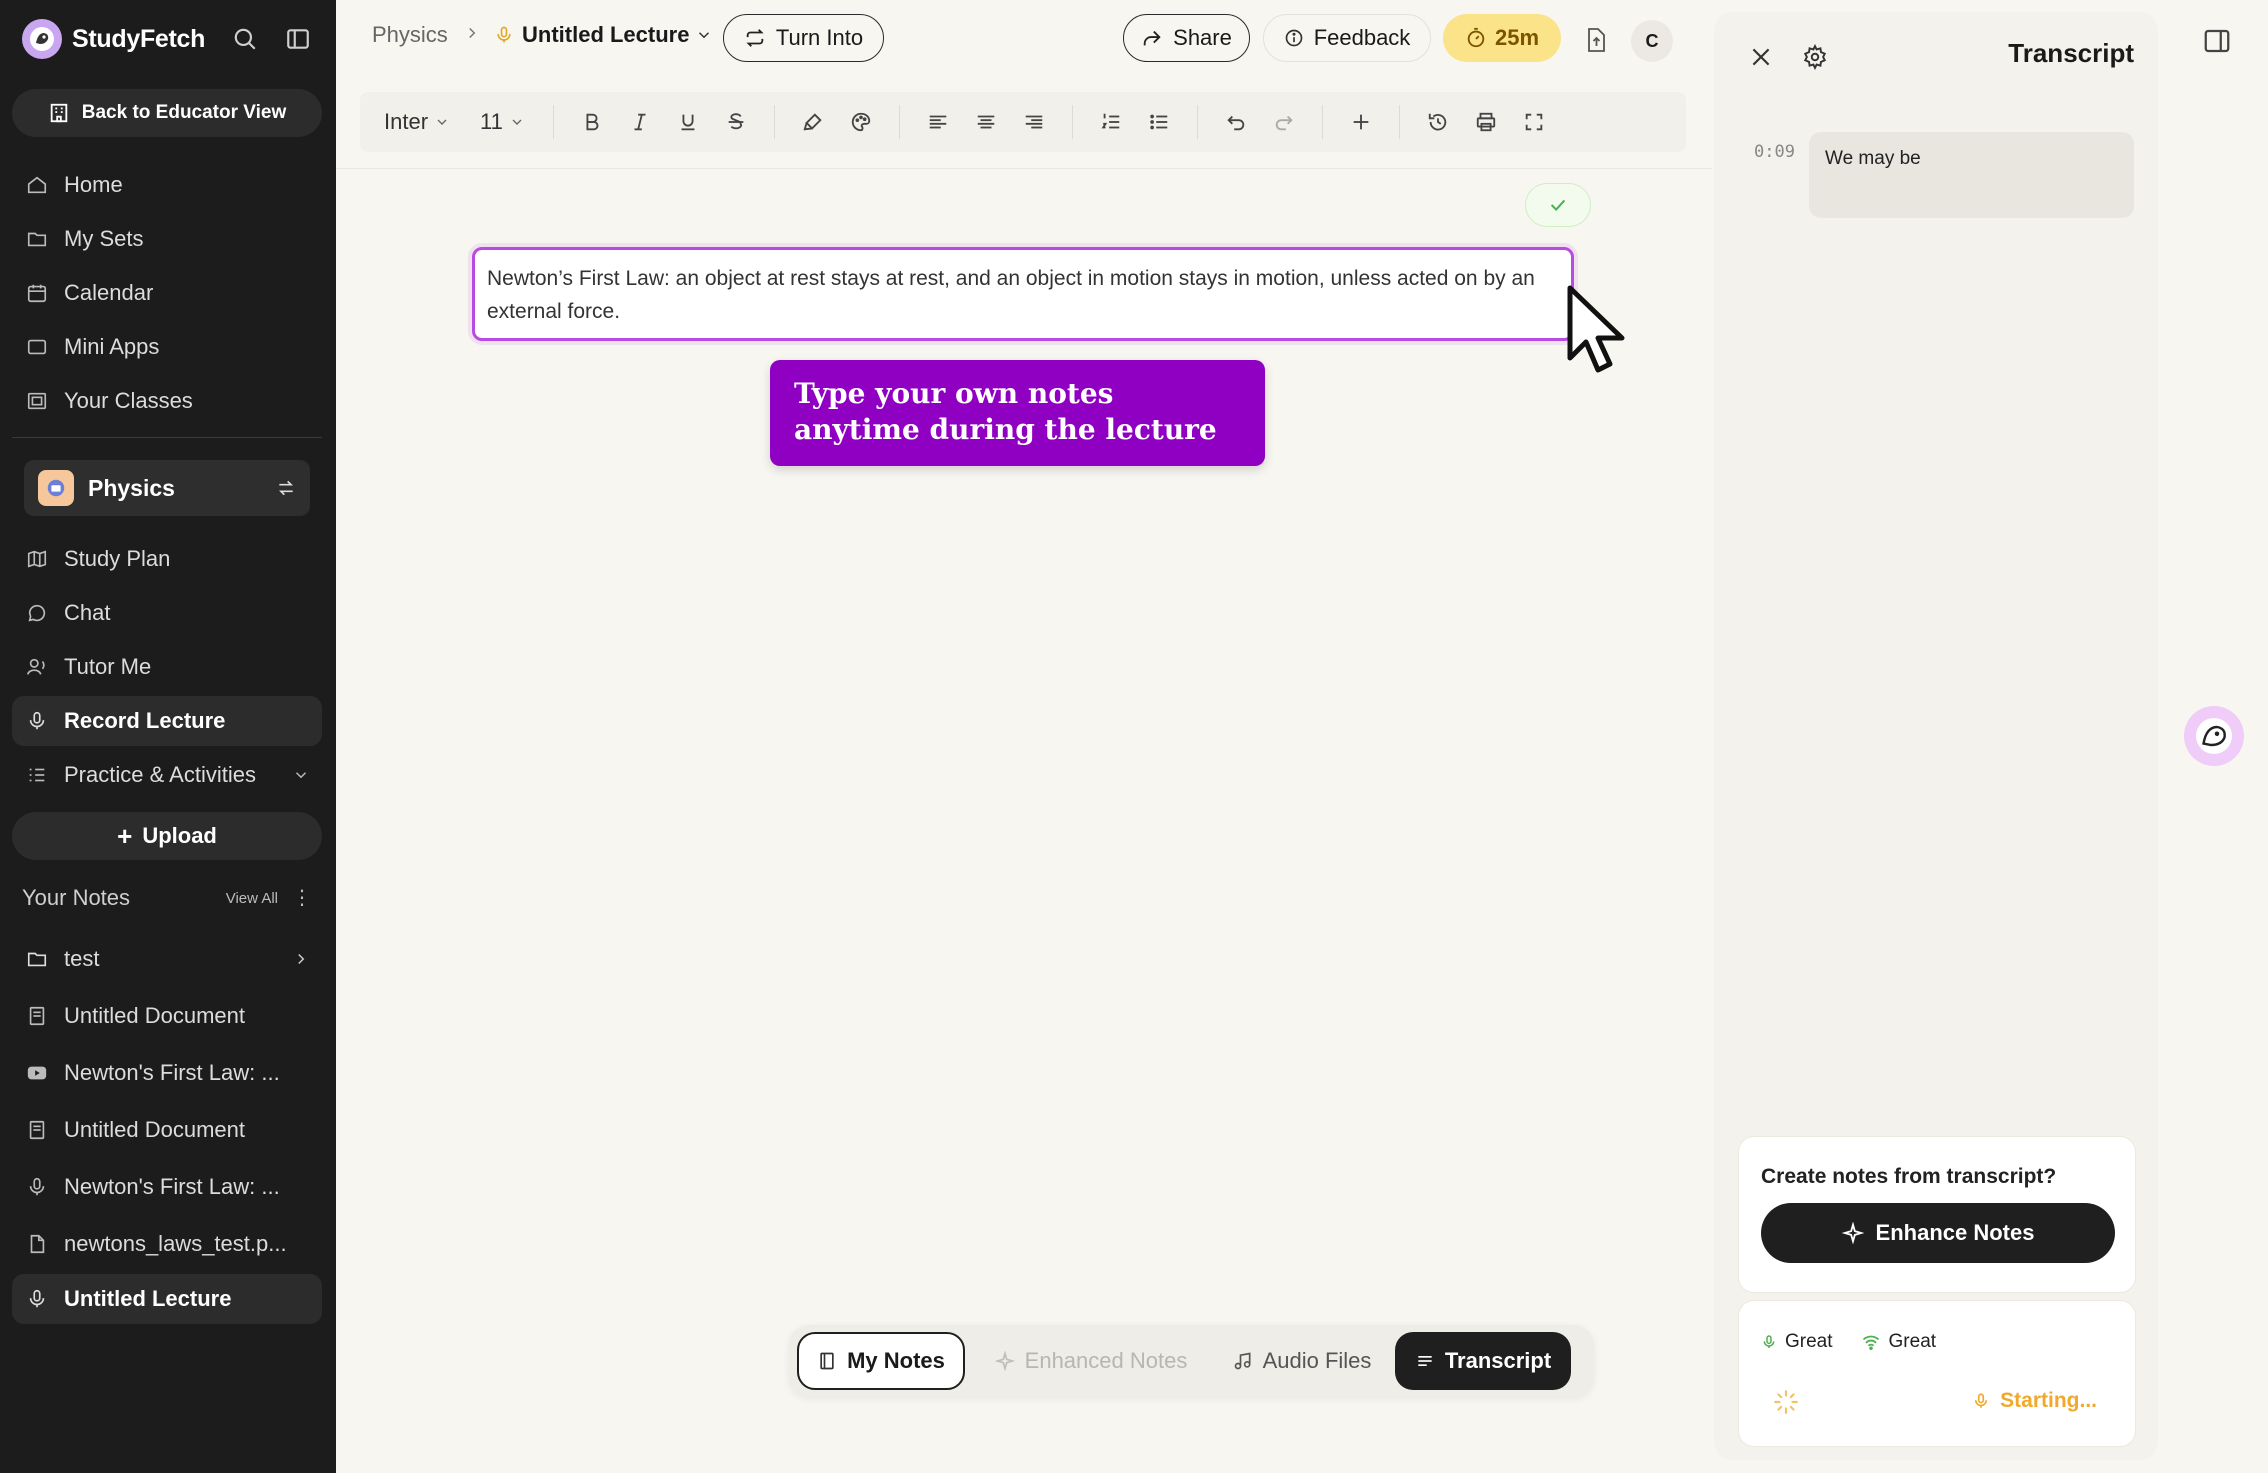 The image size is (2268, 1473). Describe the element at coordinates (112, 346) in the screenshot. I see `sidebar-item-label: Mini Apps` at that location.